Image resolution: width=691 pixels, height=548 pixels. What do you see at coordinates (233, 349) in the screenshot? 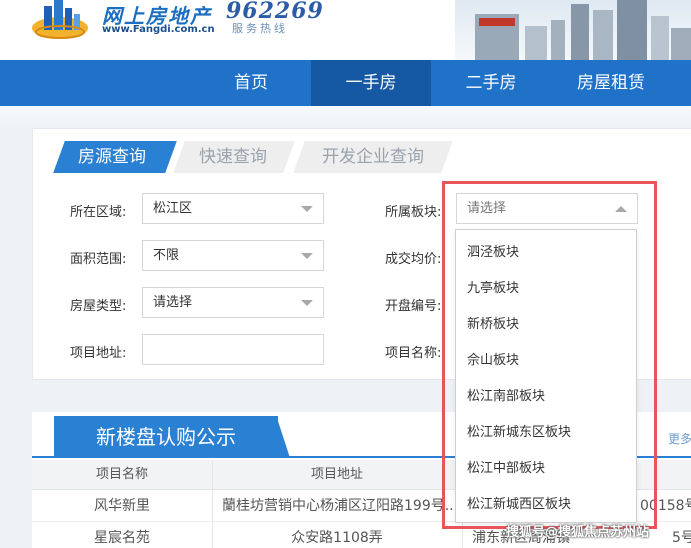
I see `address-input` at bounding box center [233, 349].